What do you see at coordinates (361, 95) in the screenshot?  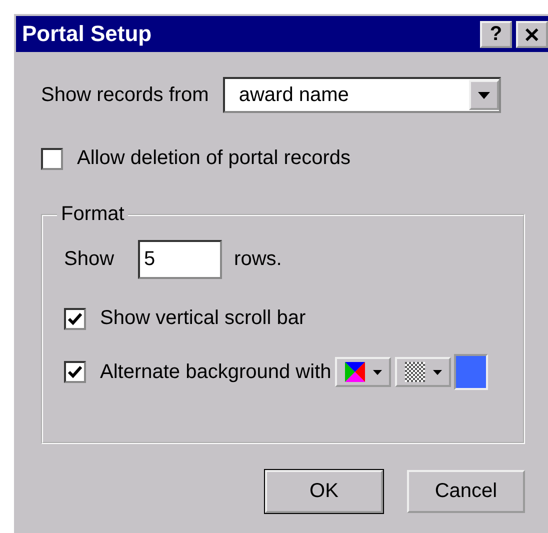 I see `records-dropdown: award name` at bounding box center [361, 95].